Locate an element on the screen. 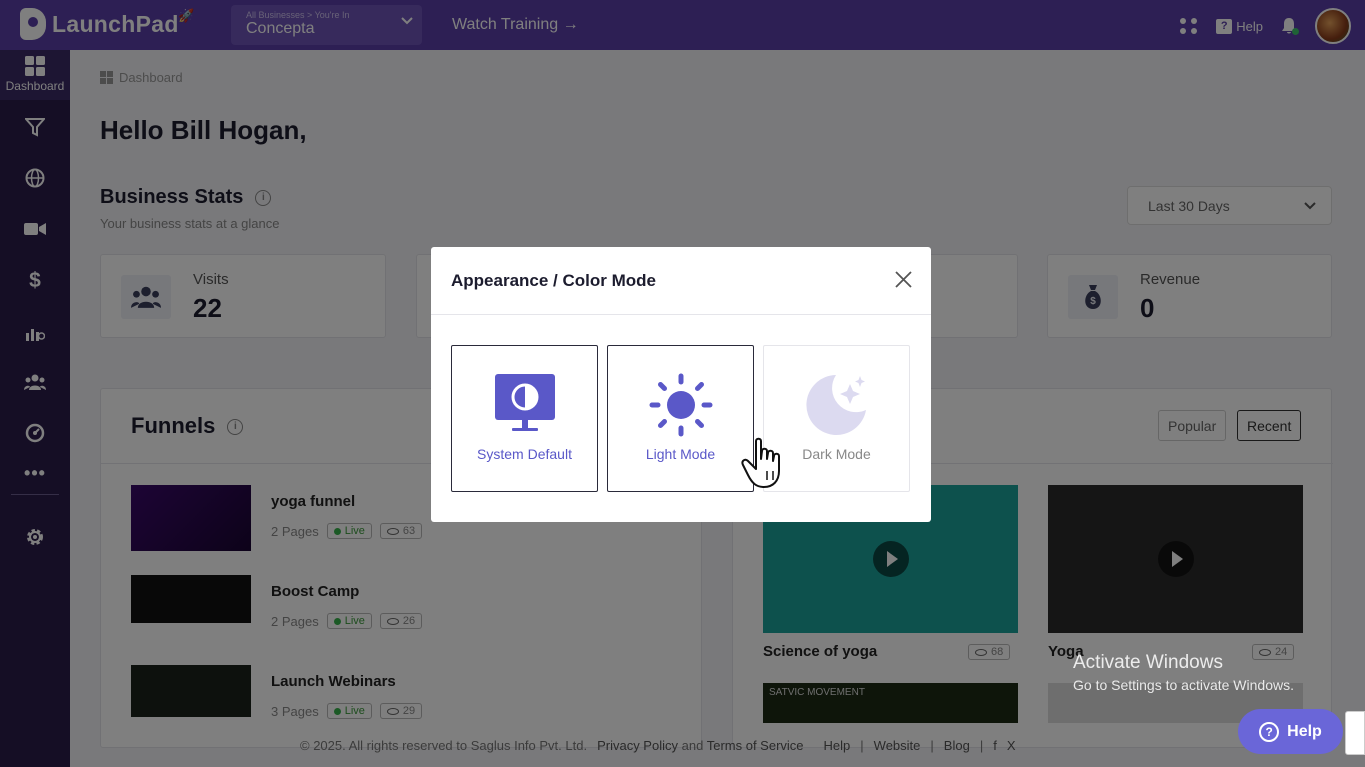  watermark-line2: Go to Settings to activate Windows. is located at coordinates (1183, 685).